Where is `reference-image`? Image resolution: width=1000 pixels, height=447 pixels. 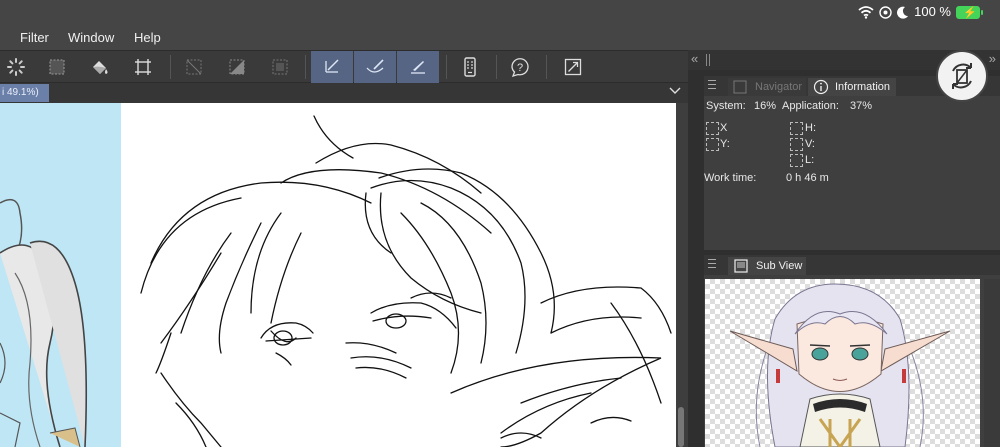 reference-image is located at coordinates (842, 363).